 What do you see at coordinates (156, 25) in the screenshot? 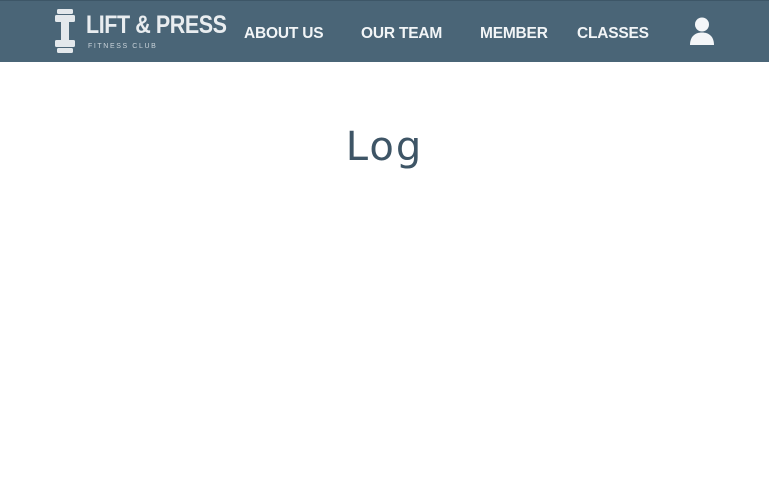
I see `brand-title: LIFT & PRESS` at bounding box center [156, 25].